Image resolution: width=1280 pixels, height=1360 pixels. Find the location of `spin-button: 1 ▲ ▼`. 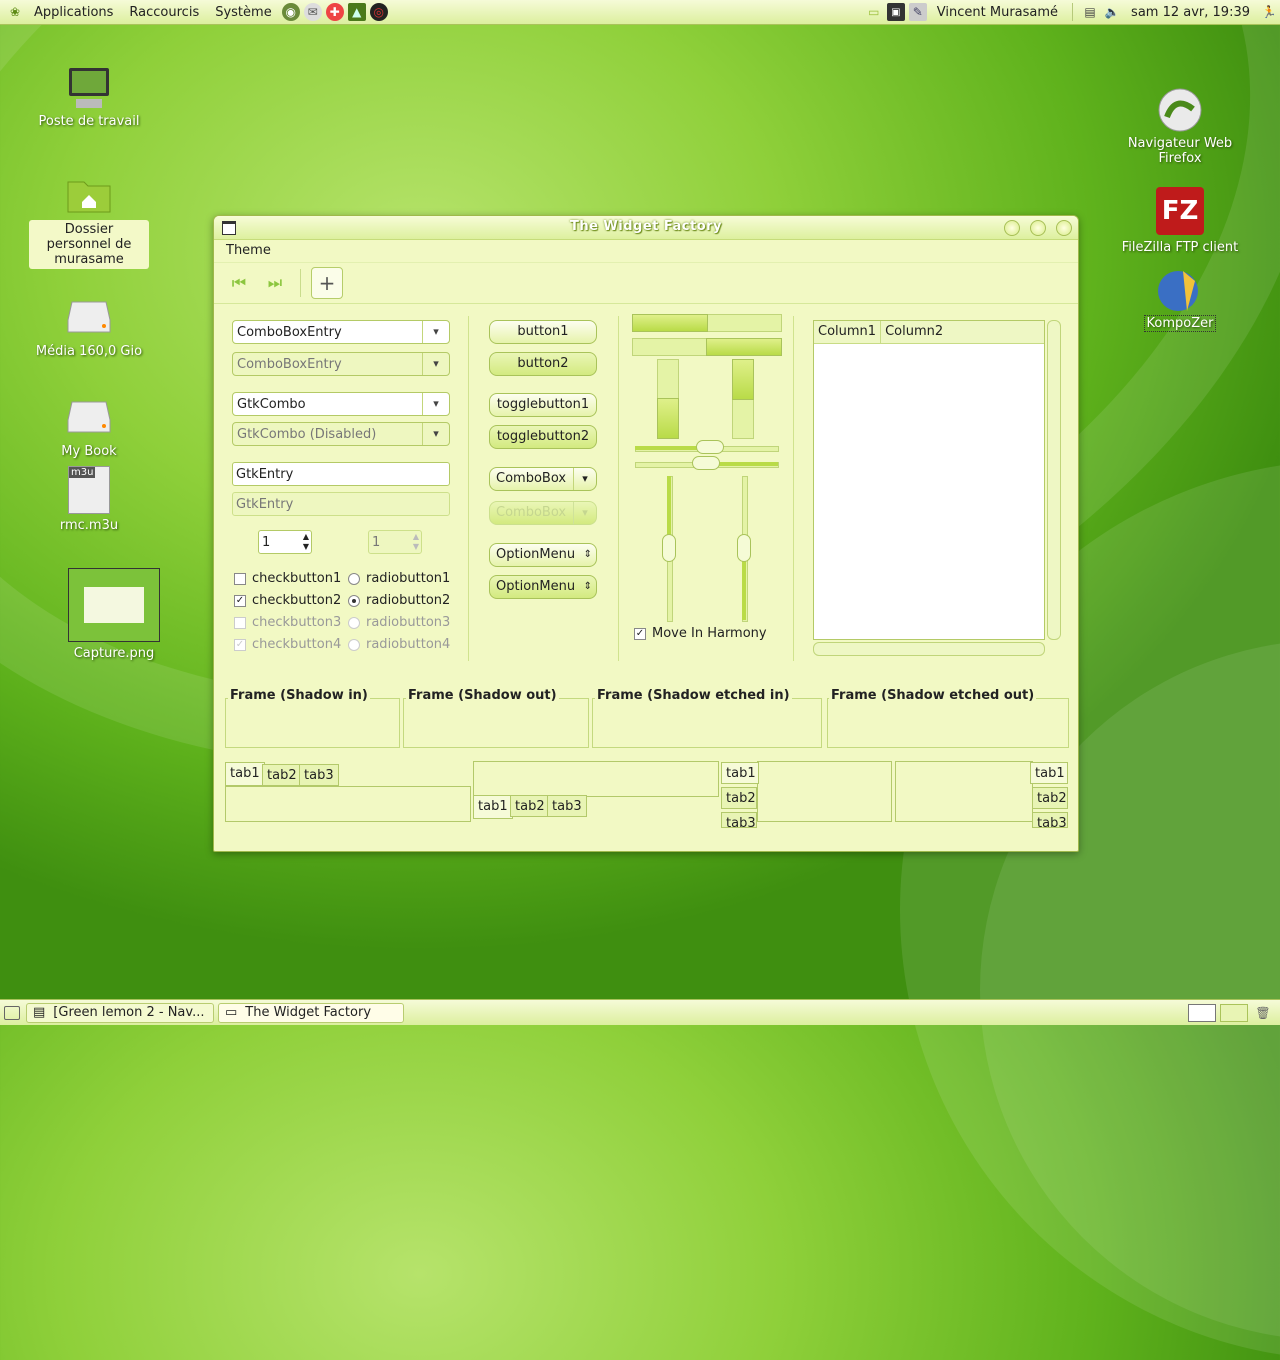

spin-button: 1 ▲ ▼ is located at coordinates (285, 542).